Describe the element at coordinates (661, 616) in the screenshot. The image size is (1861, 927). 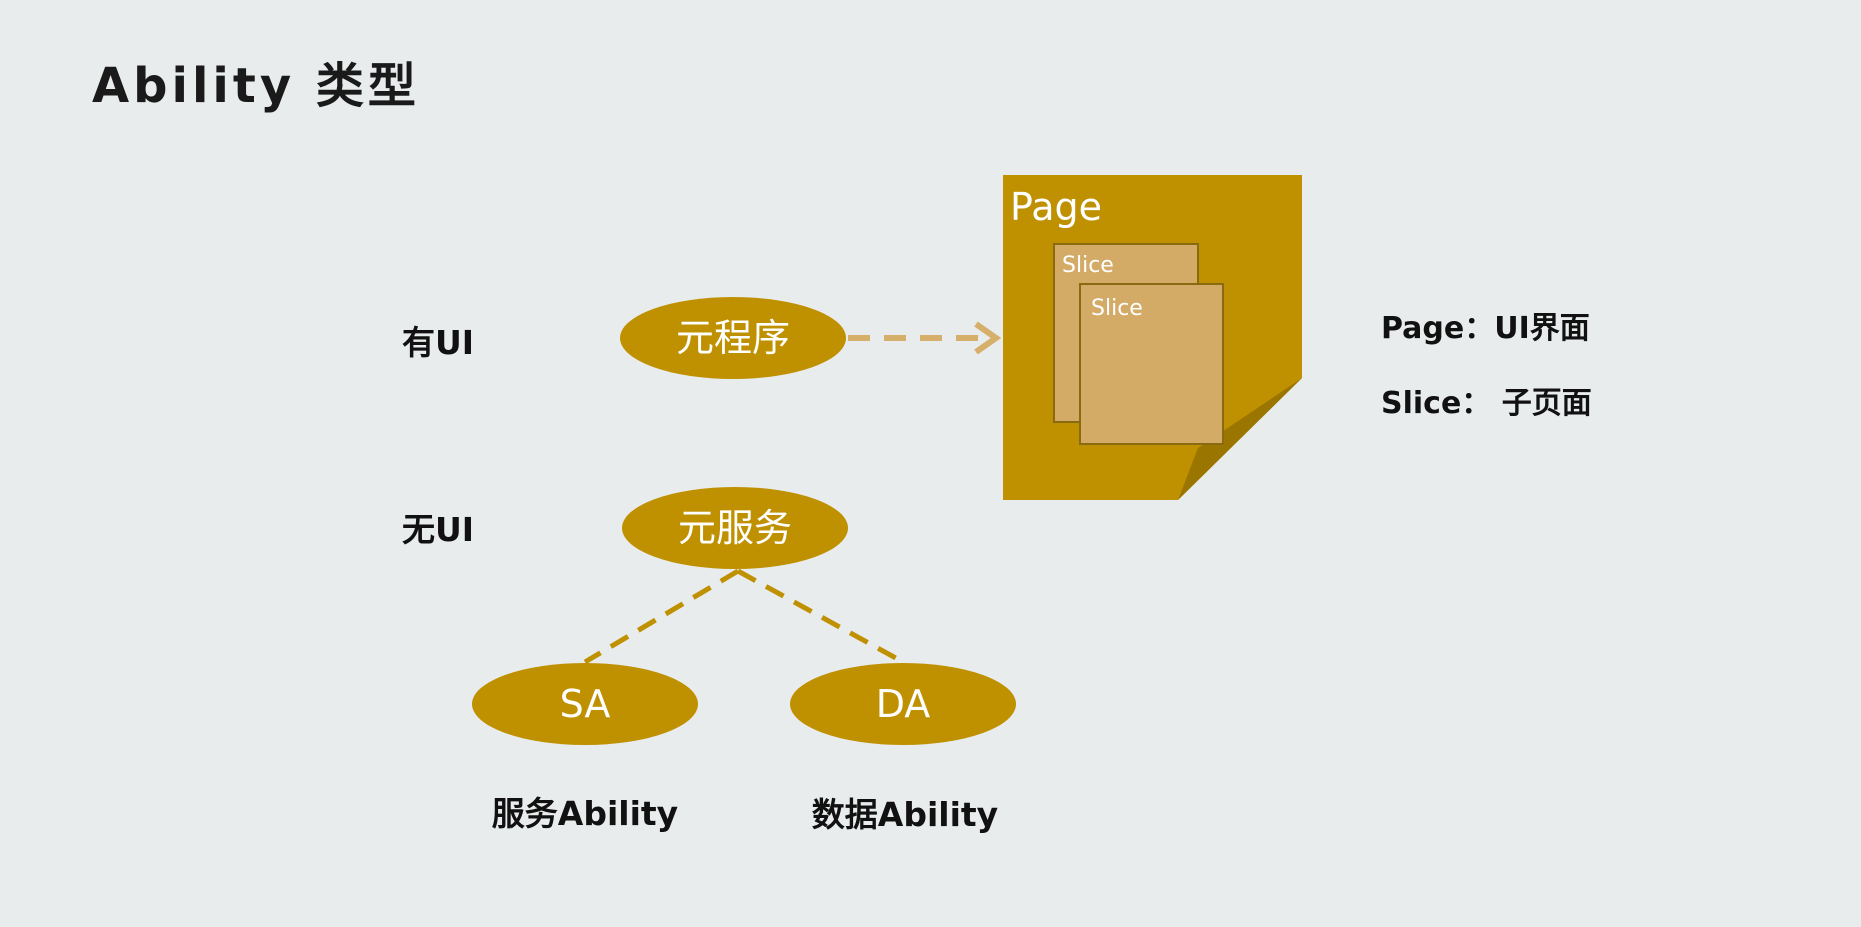
I see `connector-sa` at that location.